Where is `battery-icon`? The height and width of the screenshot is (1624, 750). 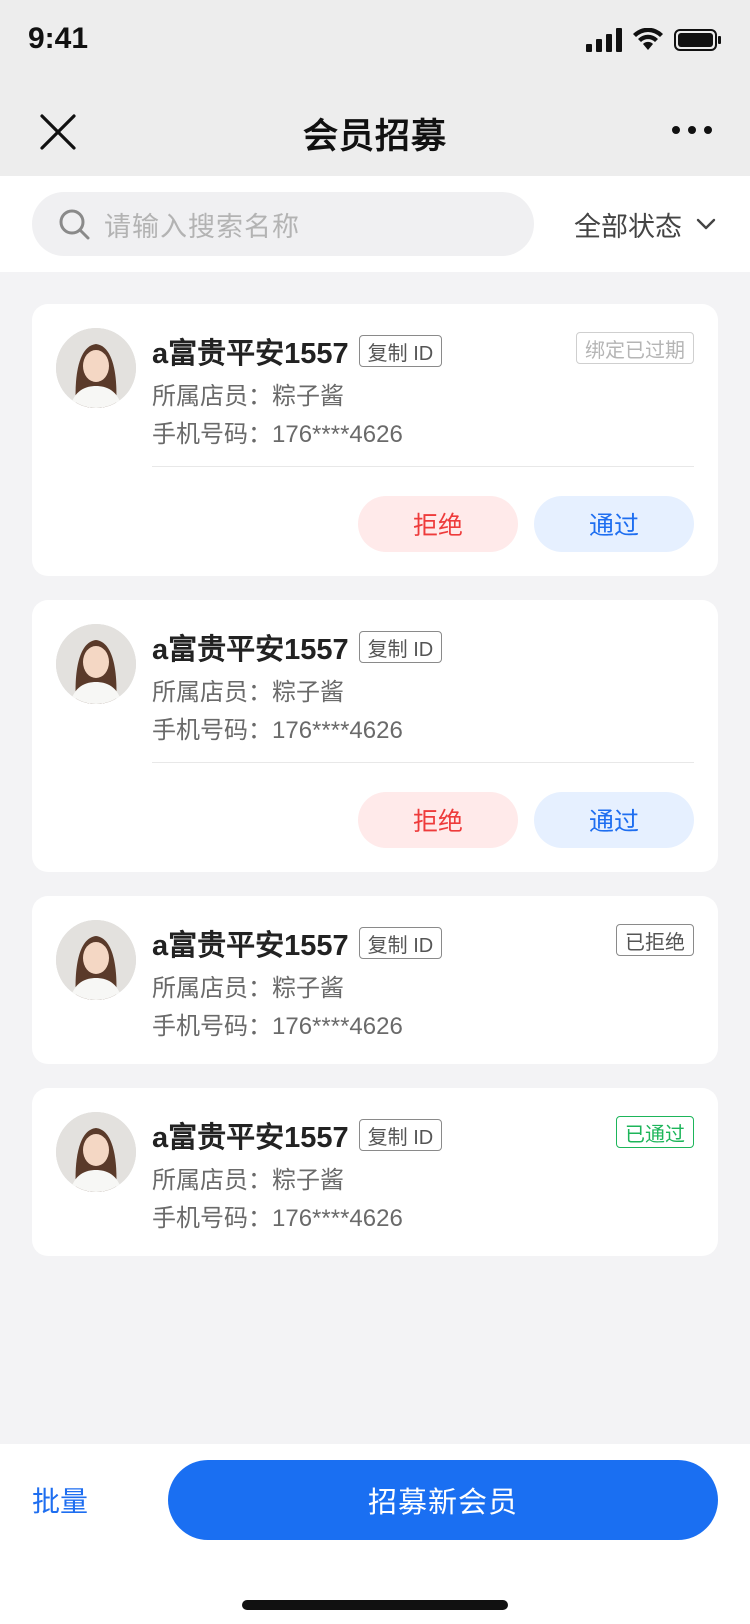
battery-icon is located at coordinates (697, 40).